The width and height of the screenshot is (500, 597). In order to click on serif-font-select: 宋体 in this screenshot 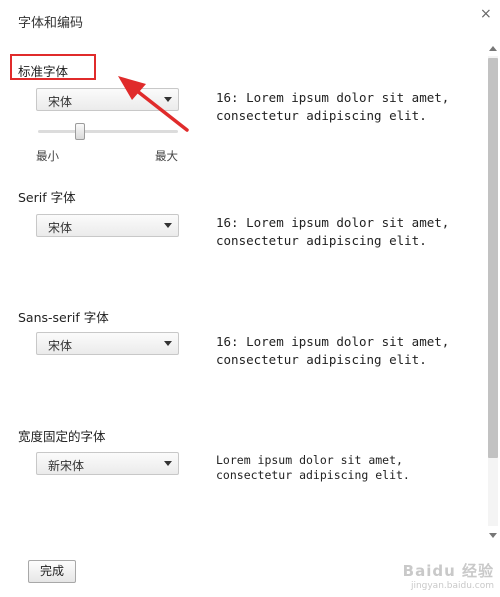, I will do `click(107, 225)`.